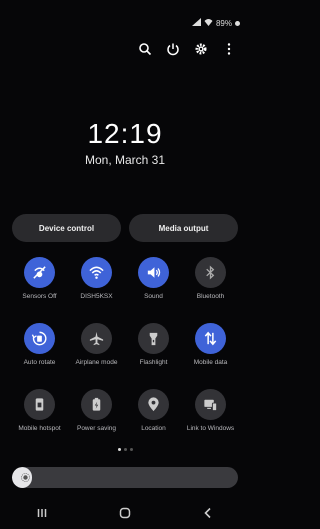 This screenshot has width=320, height=529. What do you see at coordinates (210, 428) in the screenshot?
I see `tile-label: Link to Windows` at bounding box center [210, 428].